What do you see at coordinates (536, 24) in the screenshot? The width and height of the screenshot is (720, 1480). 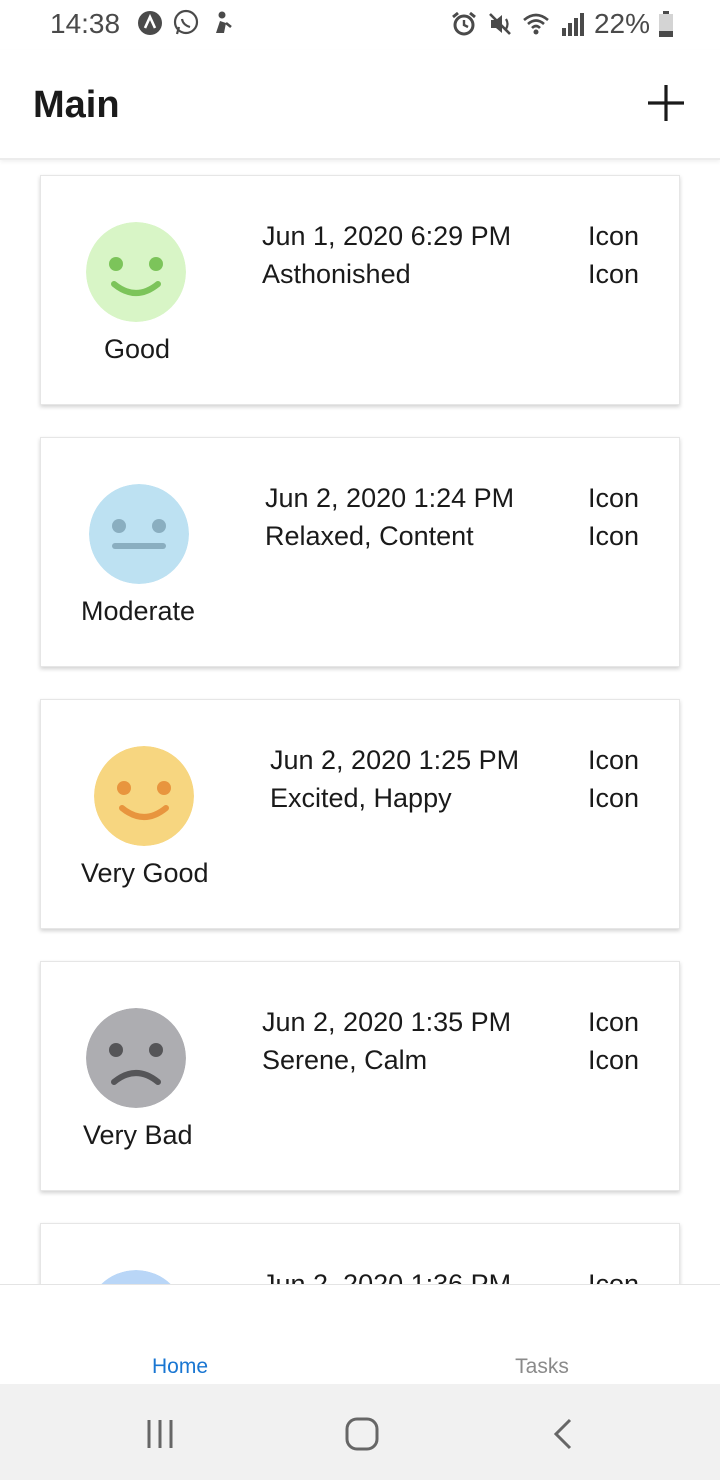 I see `wifi-icon` at bounding box center [536, 24].